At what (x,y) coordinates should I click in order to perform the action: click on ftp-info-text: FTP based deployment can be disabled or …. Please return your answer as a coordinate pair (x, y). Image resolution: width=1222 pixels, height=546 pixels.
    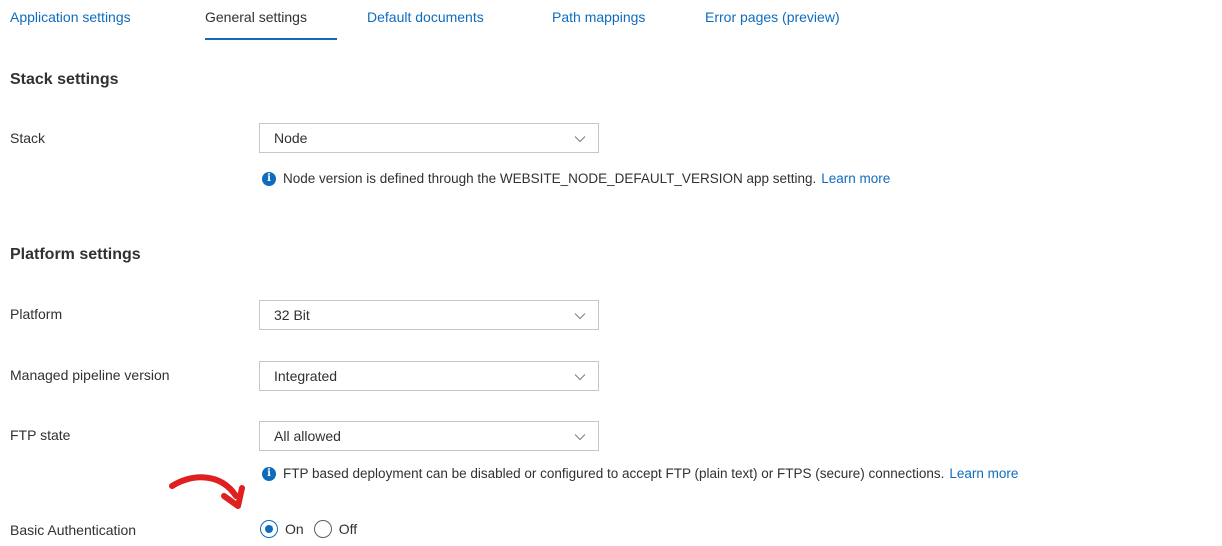
    Looking at the image, I should click on (614, 473).